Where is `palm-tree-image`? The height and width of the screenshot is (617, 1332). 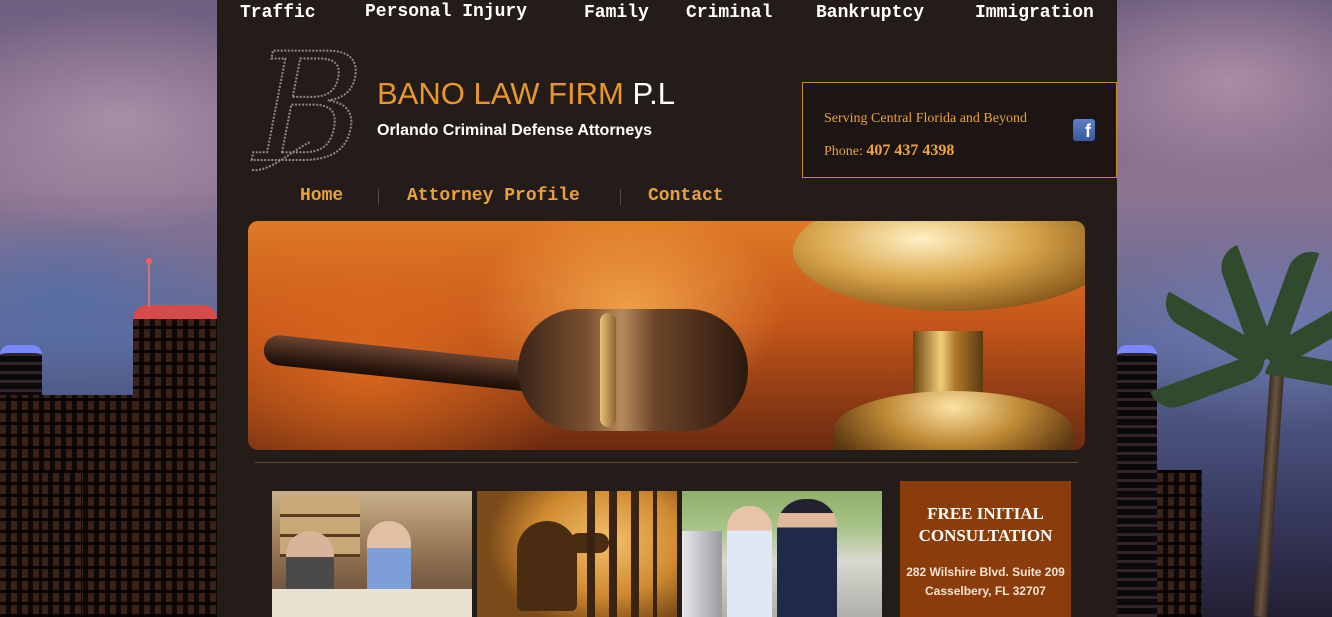 palm-tree-image is located at coordinates (1269, 488).